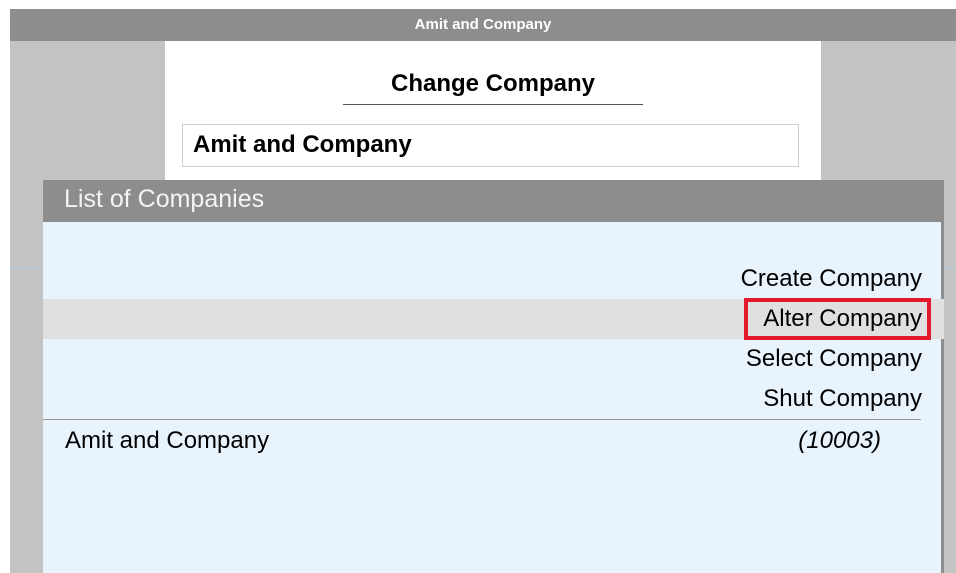 This screenshot has width=956, height=573. I want to click on list-divider, so click(482, 419).